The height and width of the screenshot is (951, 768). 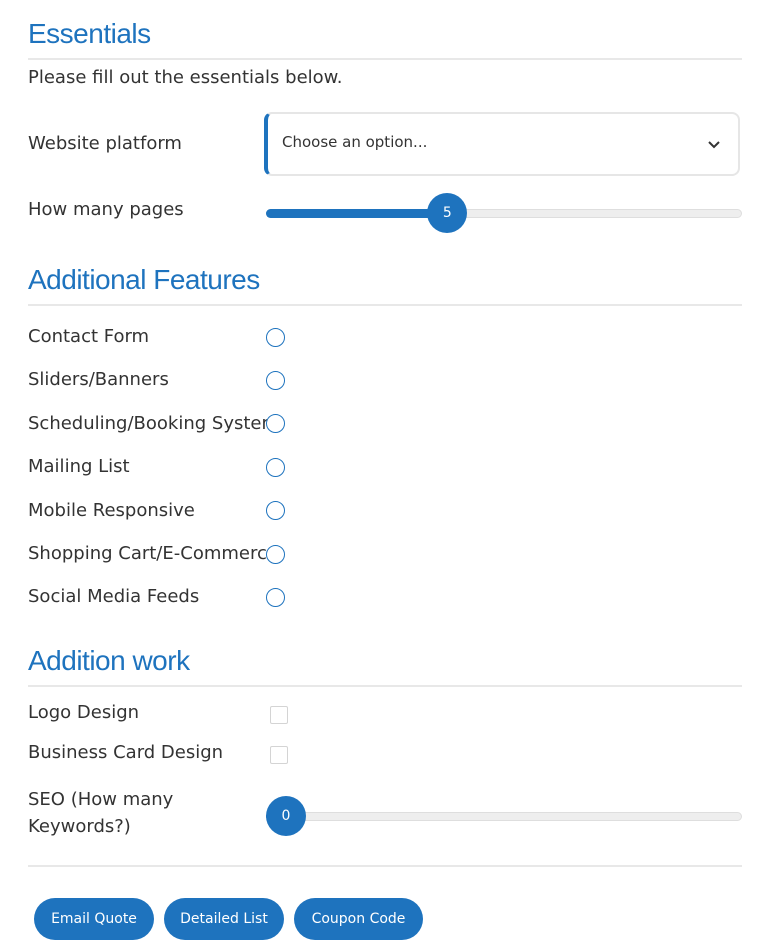 What do you see at coordinates (279, 715) in the screenshot?
I see `logo-design-checkbox` at bounding box center [279, 715].